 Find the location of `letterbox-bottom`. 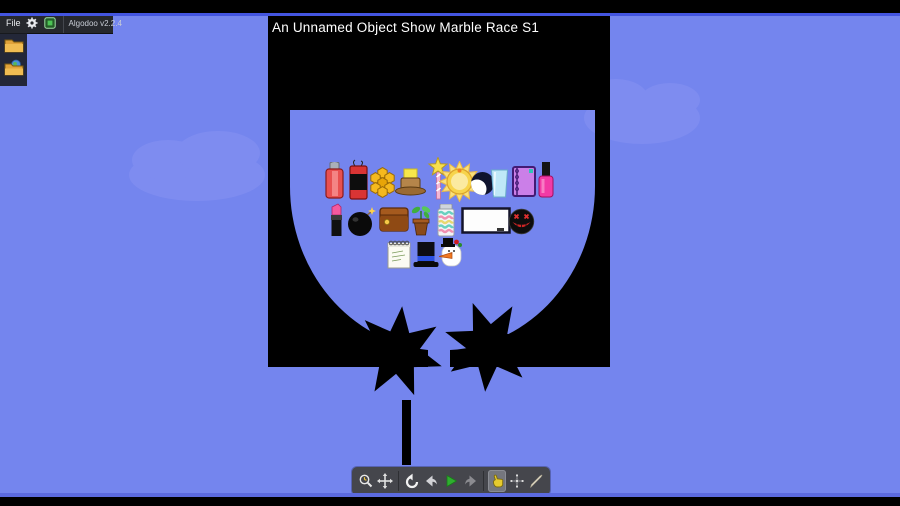

letterbox-bottom is located at coordinates (450, 501).